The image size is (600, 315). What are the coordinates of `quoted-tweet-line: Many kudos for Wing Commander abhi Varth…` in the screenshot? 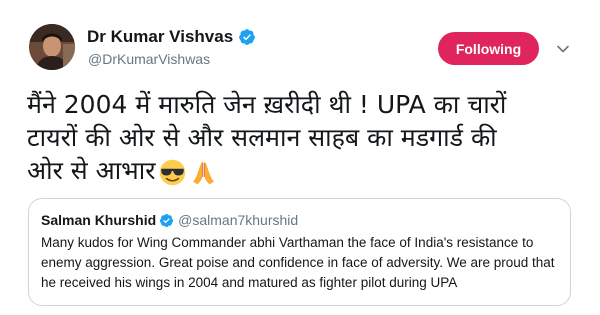 It's located at (287, 242).